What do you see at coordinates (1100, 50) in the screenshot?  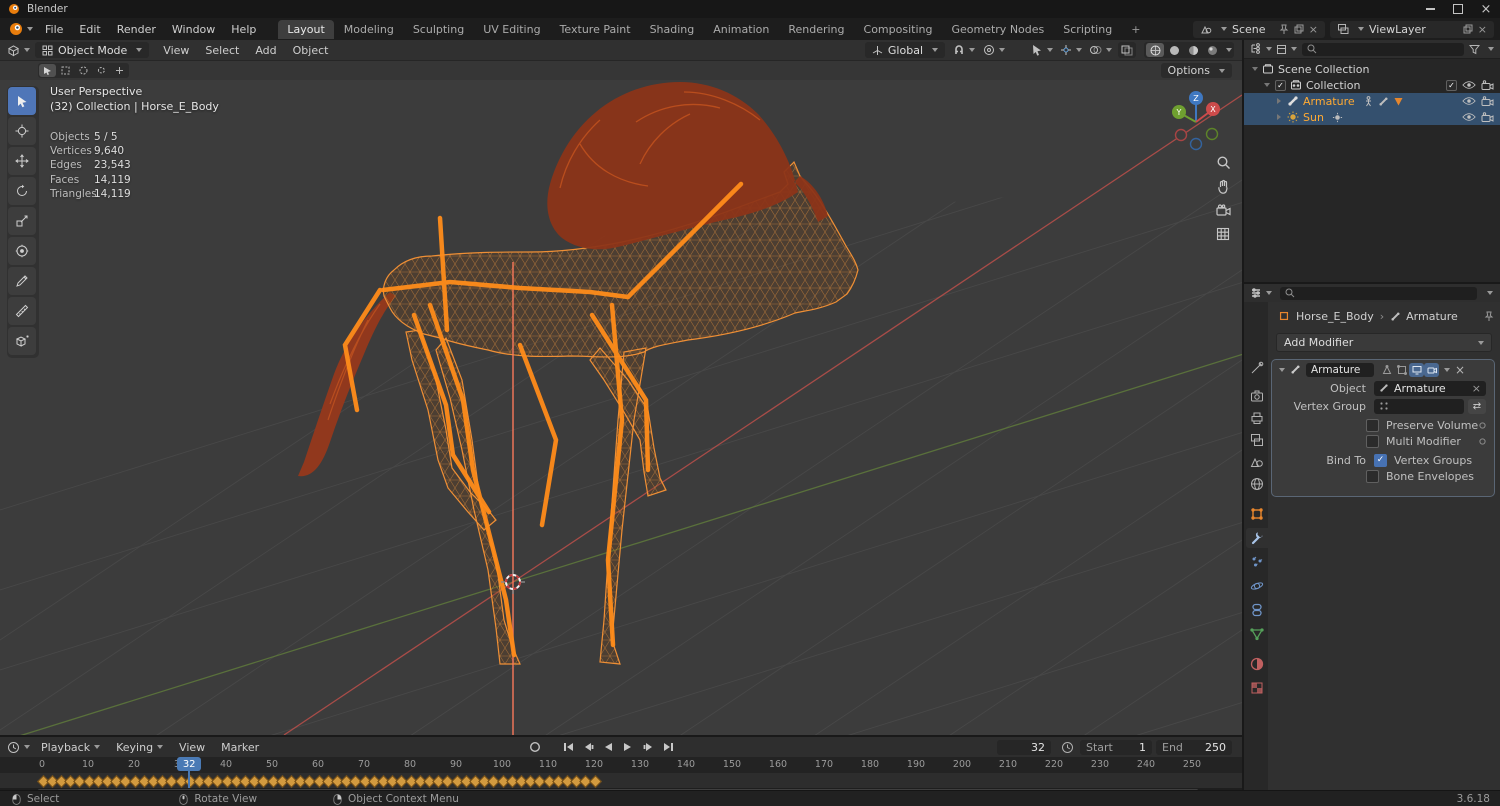 I see `overlays-dropdown` at bounding box center [1100, 50].